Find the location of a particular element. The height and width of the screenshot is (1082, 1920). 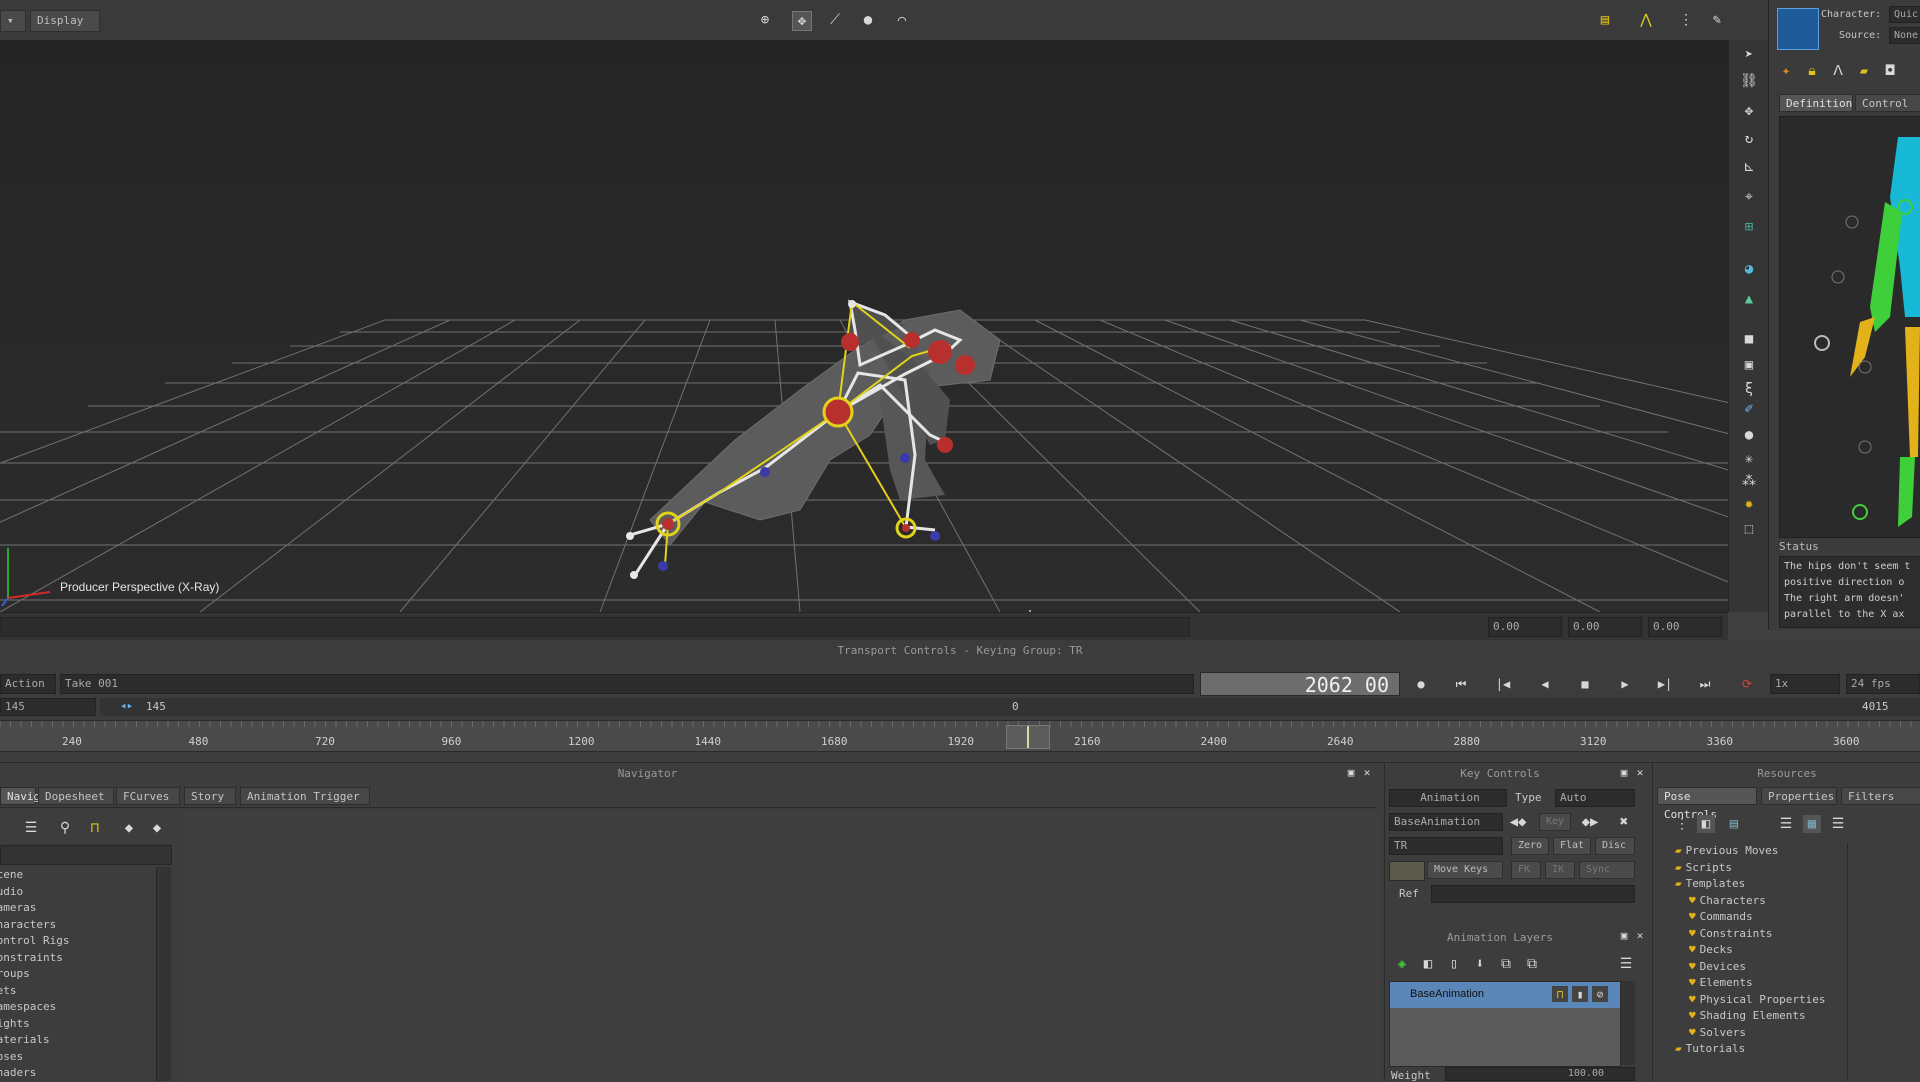

lock-icon: ▲ is located at coordinates (1749, 299).